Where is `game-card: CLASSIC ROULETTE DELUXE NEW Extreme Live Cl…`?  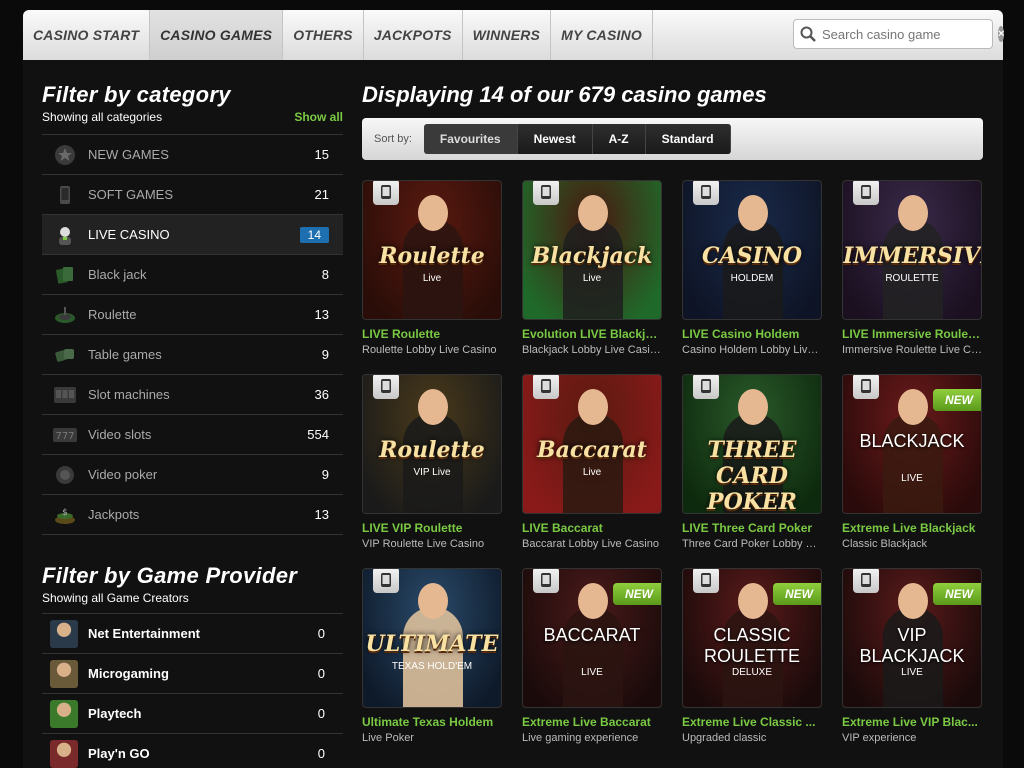 game-card: CLASSIC ROULETTE DELUXE NEW Extreme Live Cl… is located at coordinates (752, 656).